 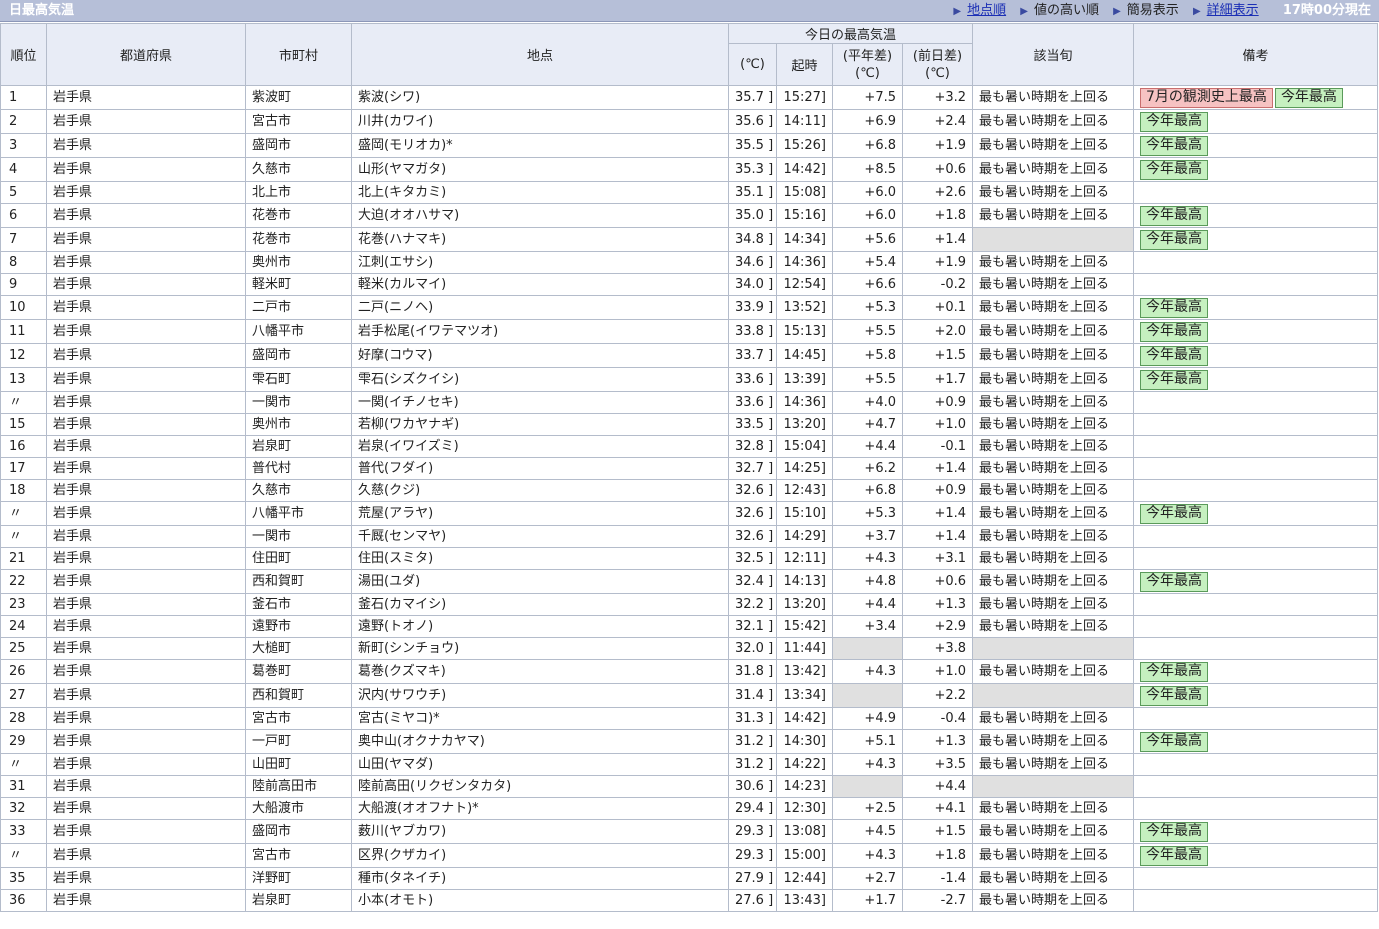 What do you see at coordinates (298, 54) in the screenshot?
I see `col-city: 市町村` at bounding box center [298, 54].